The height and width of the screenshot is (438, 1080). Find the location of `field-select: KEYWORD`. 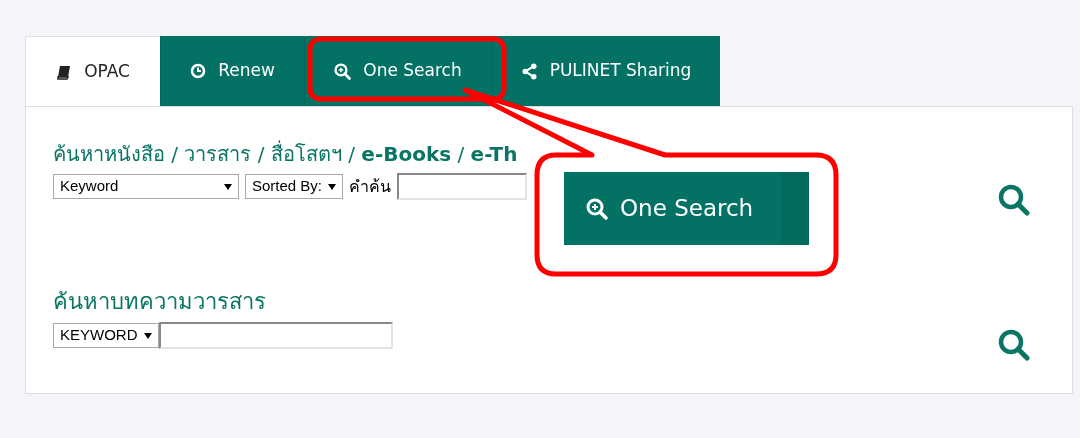

field-select: KEYWORD is located at coordinates (106, 335).